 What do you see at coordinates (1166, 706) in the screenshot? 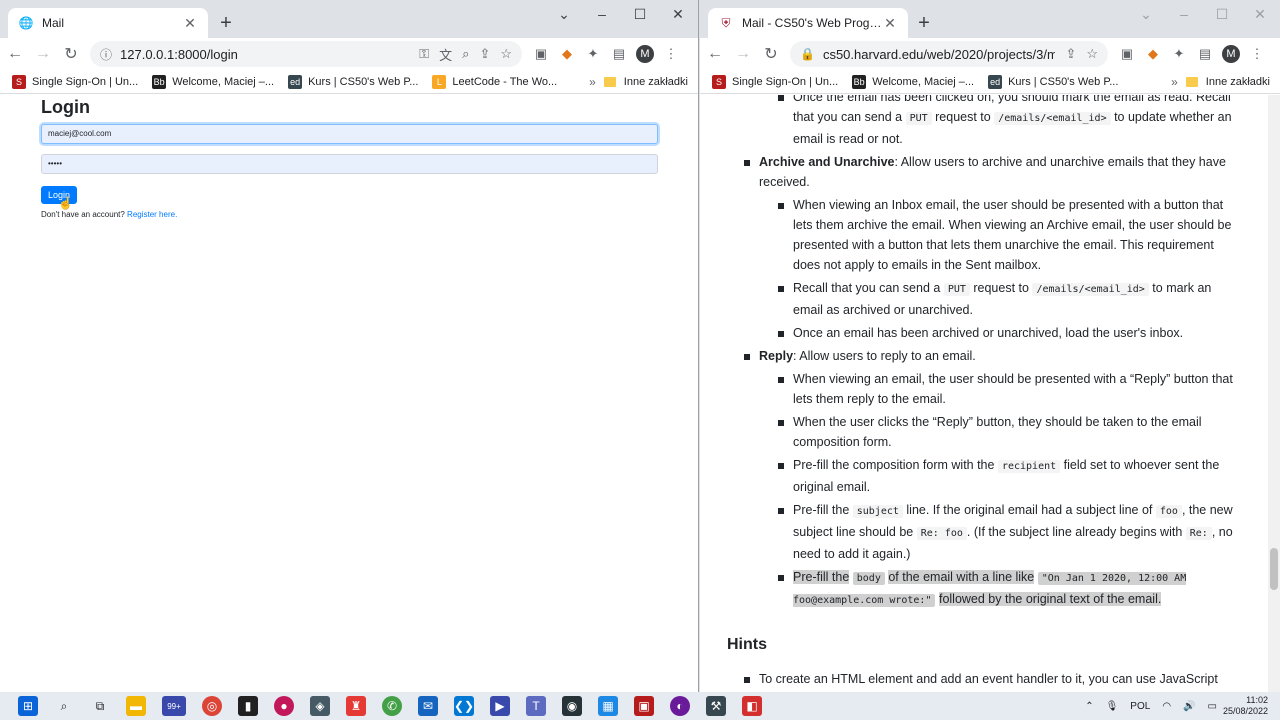
I see `wifi-icon: ◠` at bounding box center [1166, 706].